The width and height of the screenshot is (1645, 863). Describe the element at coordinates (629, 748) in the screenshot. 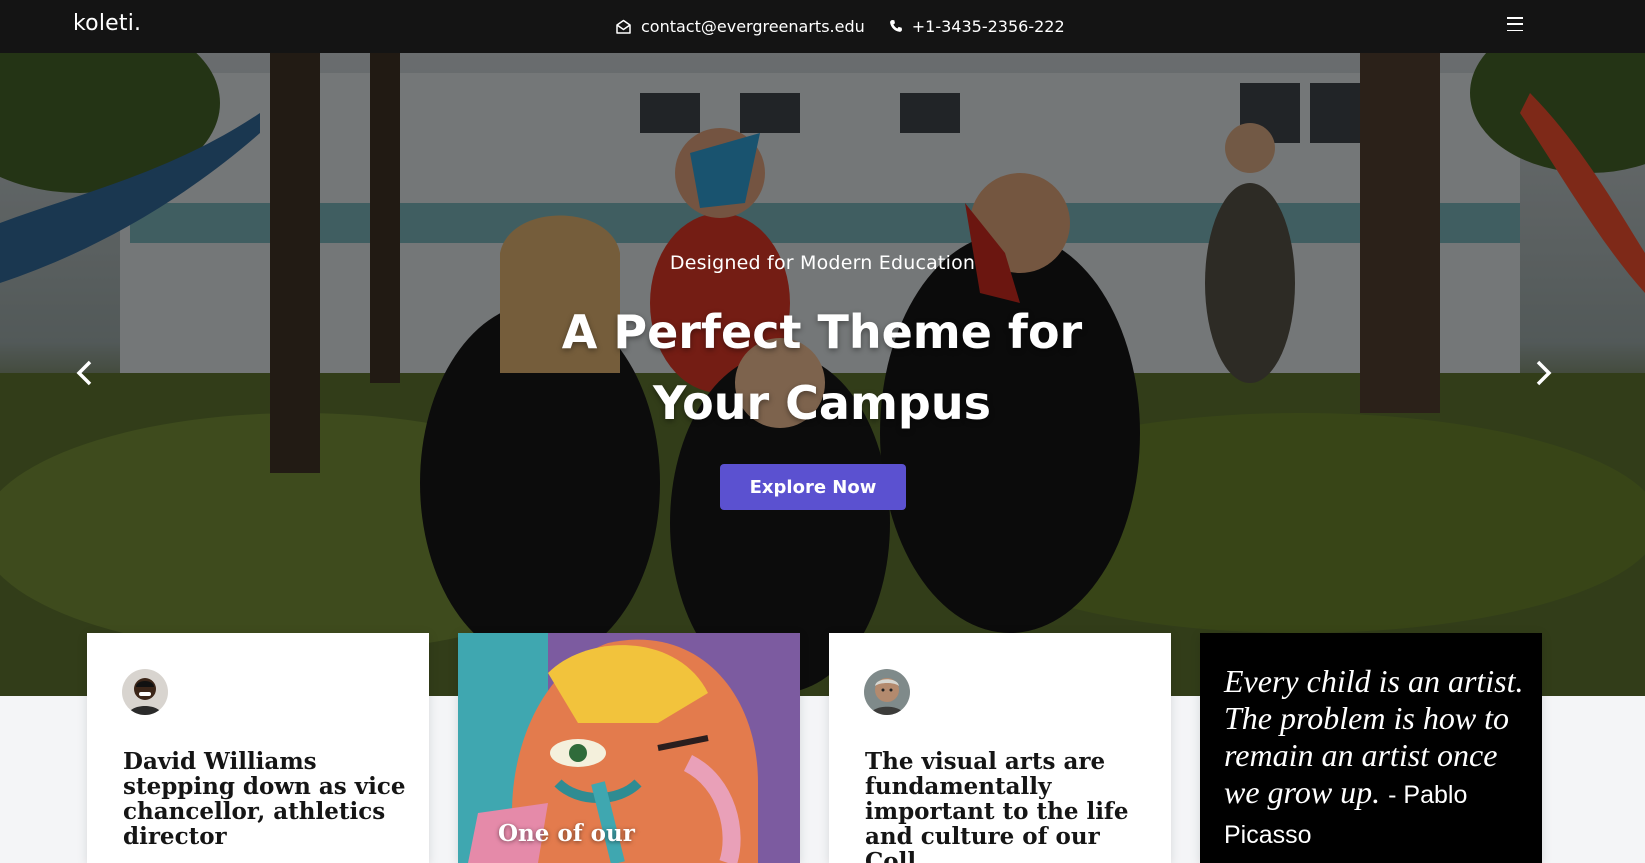

I see `image-card: One of our` at that location.